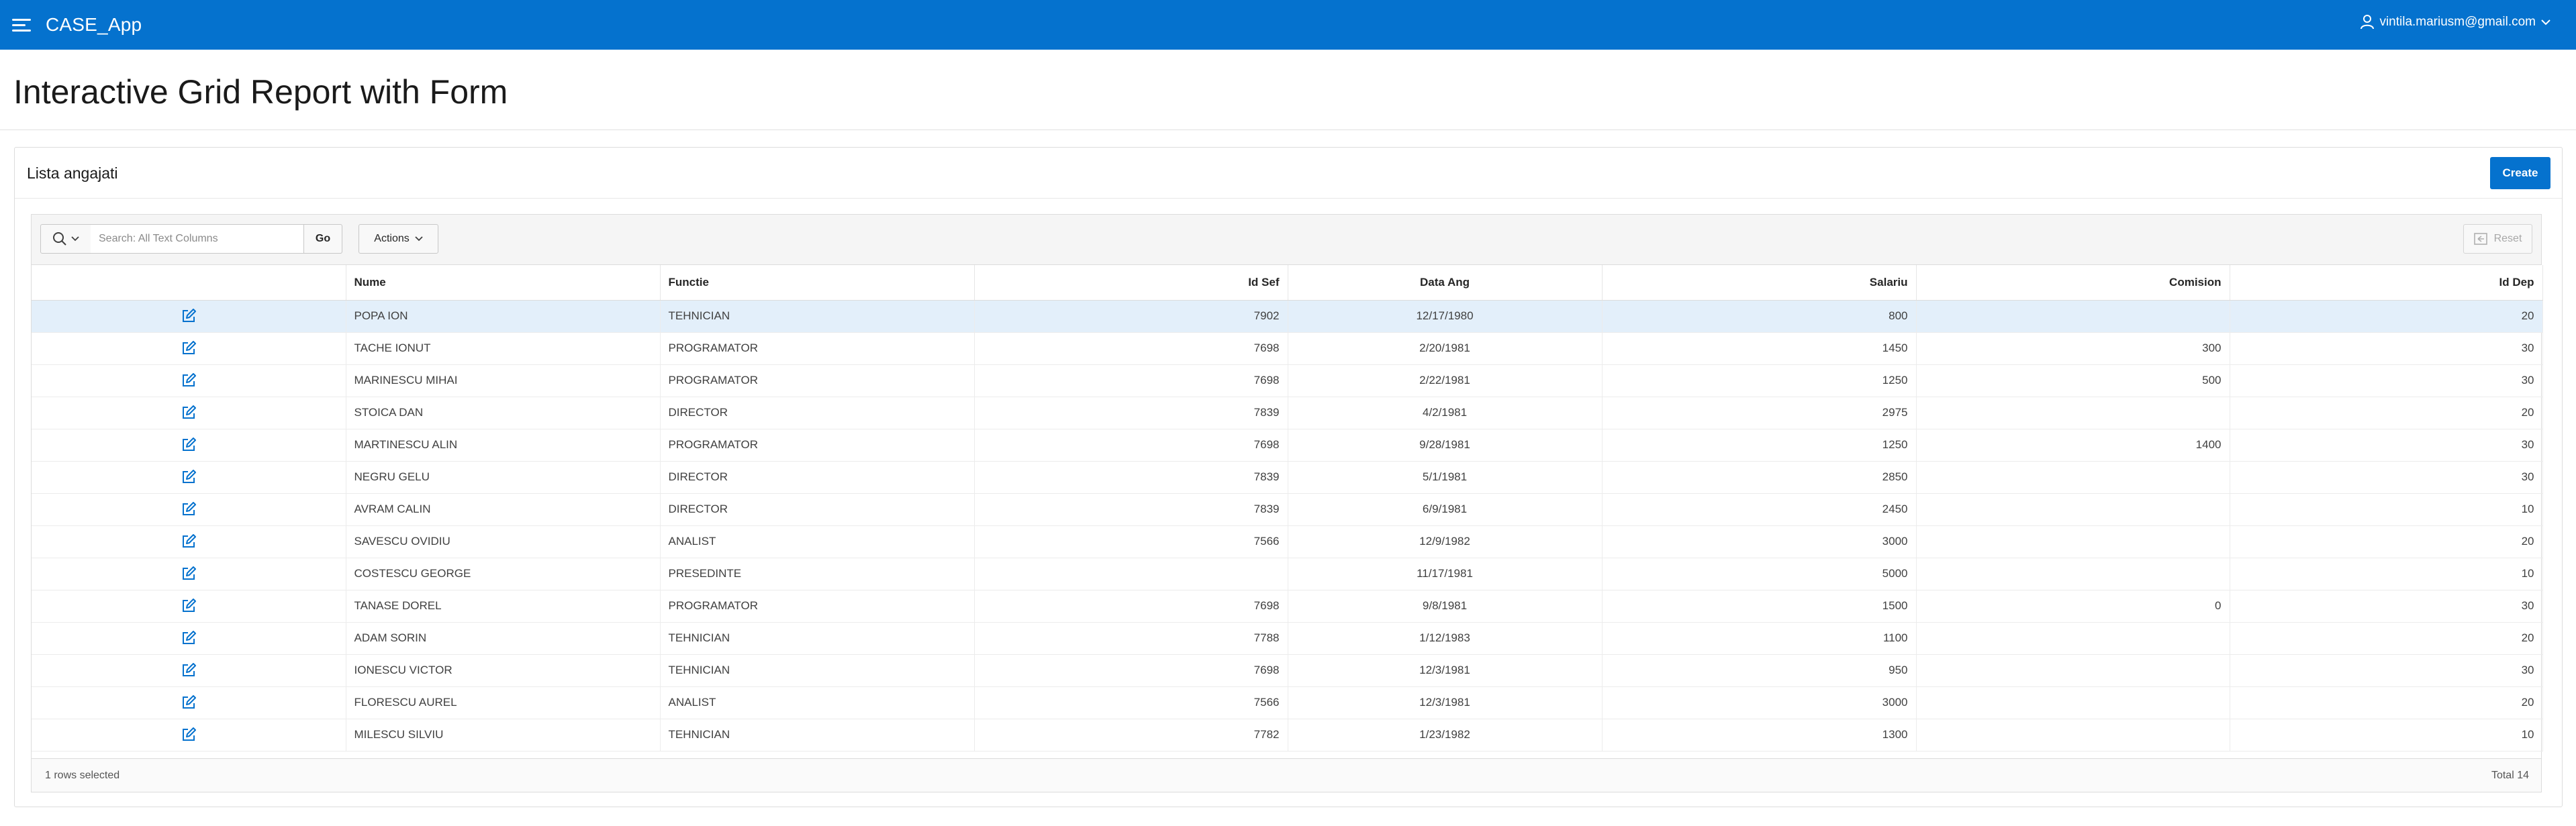 The image size is (2576, 826). What do you see at coordinates (1759, 670) in the screenshot?
I see `cell-salariu: 950` at bounding box center [1759, 670].